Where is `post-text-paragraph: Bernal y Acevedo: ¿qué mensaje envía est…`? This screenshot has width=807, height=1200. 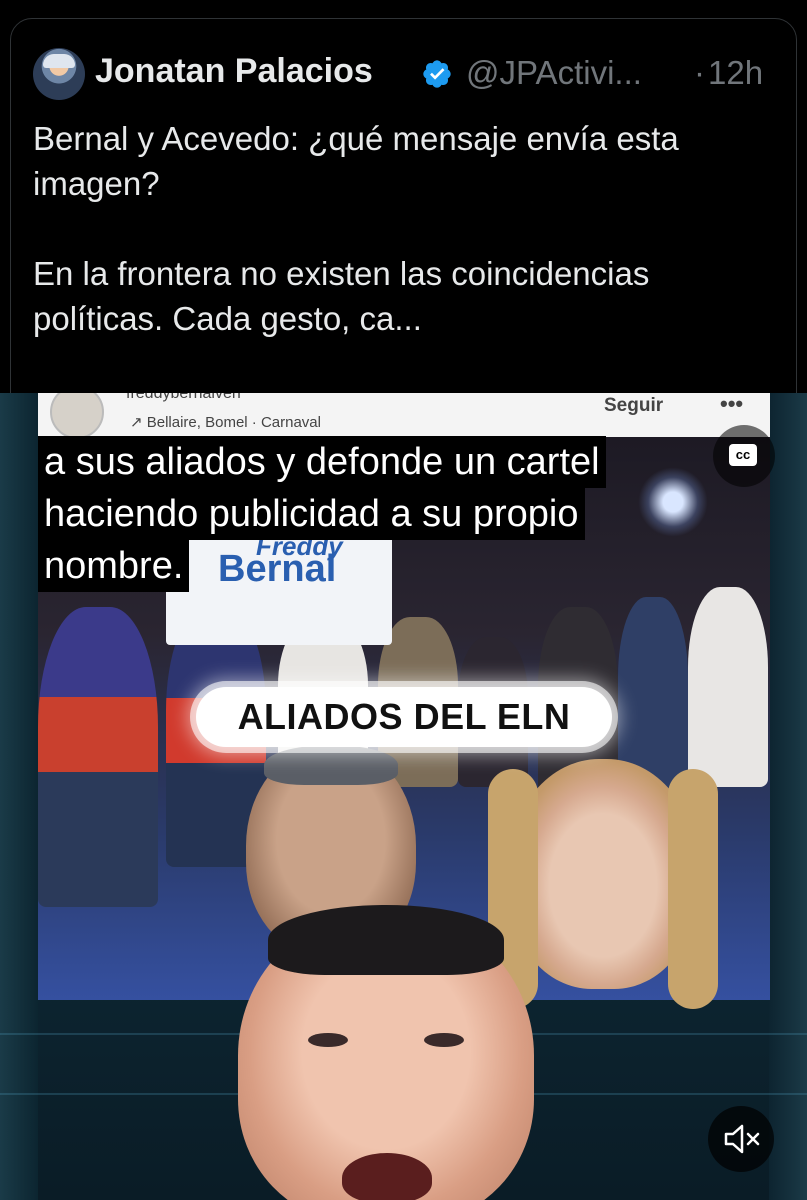 post-text-paragraph: Bernal y Acevedo: ¿qué mensaje envía est… is located at coordinates (356, 161).